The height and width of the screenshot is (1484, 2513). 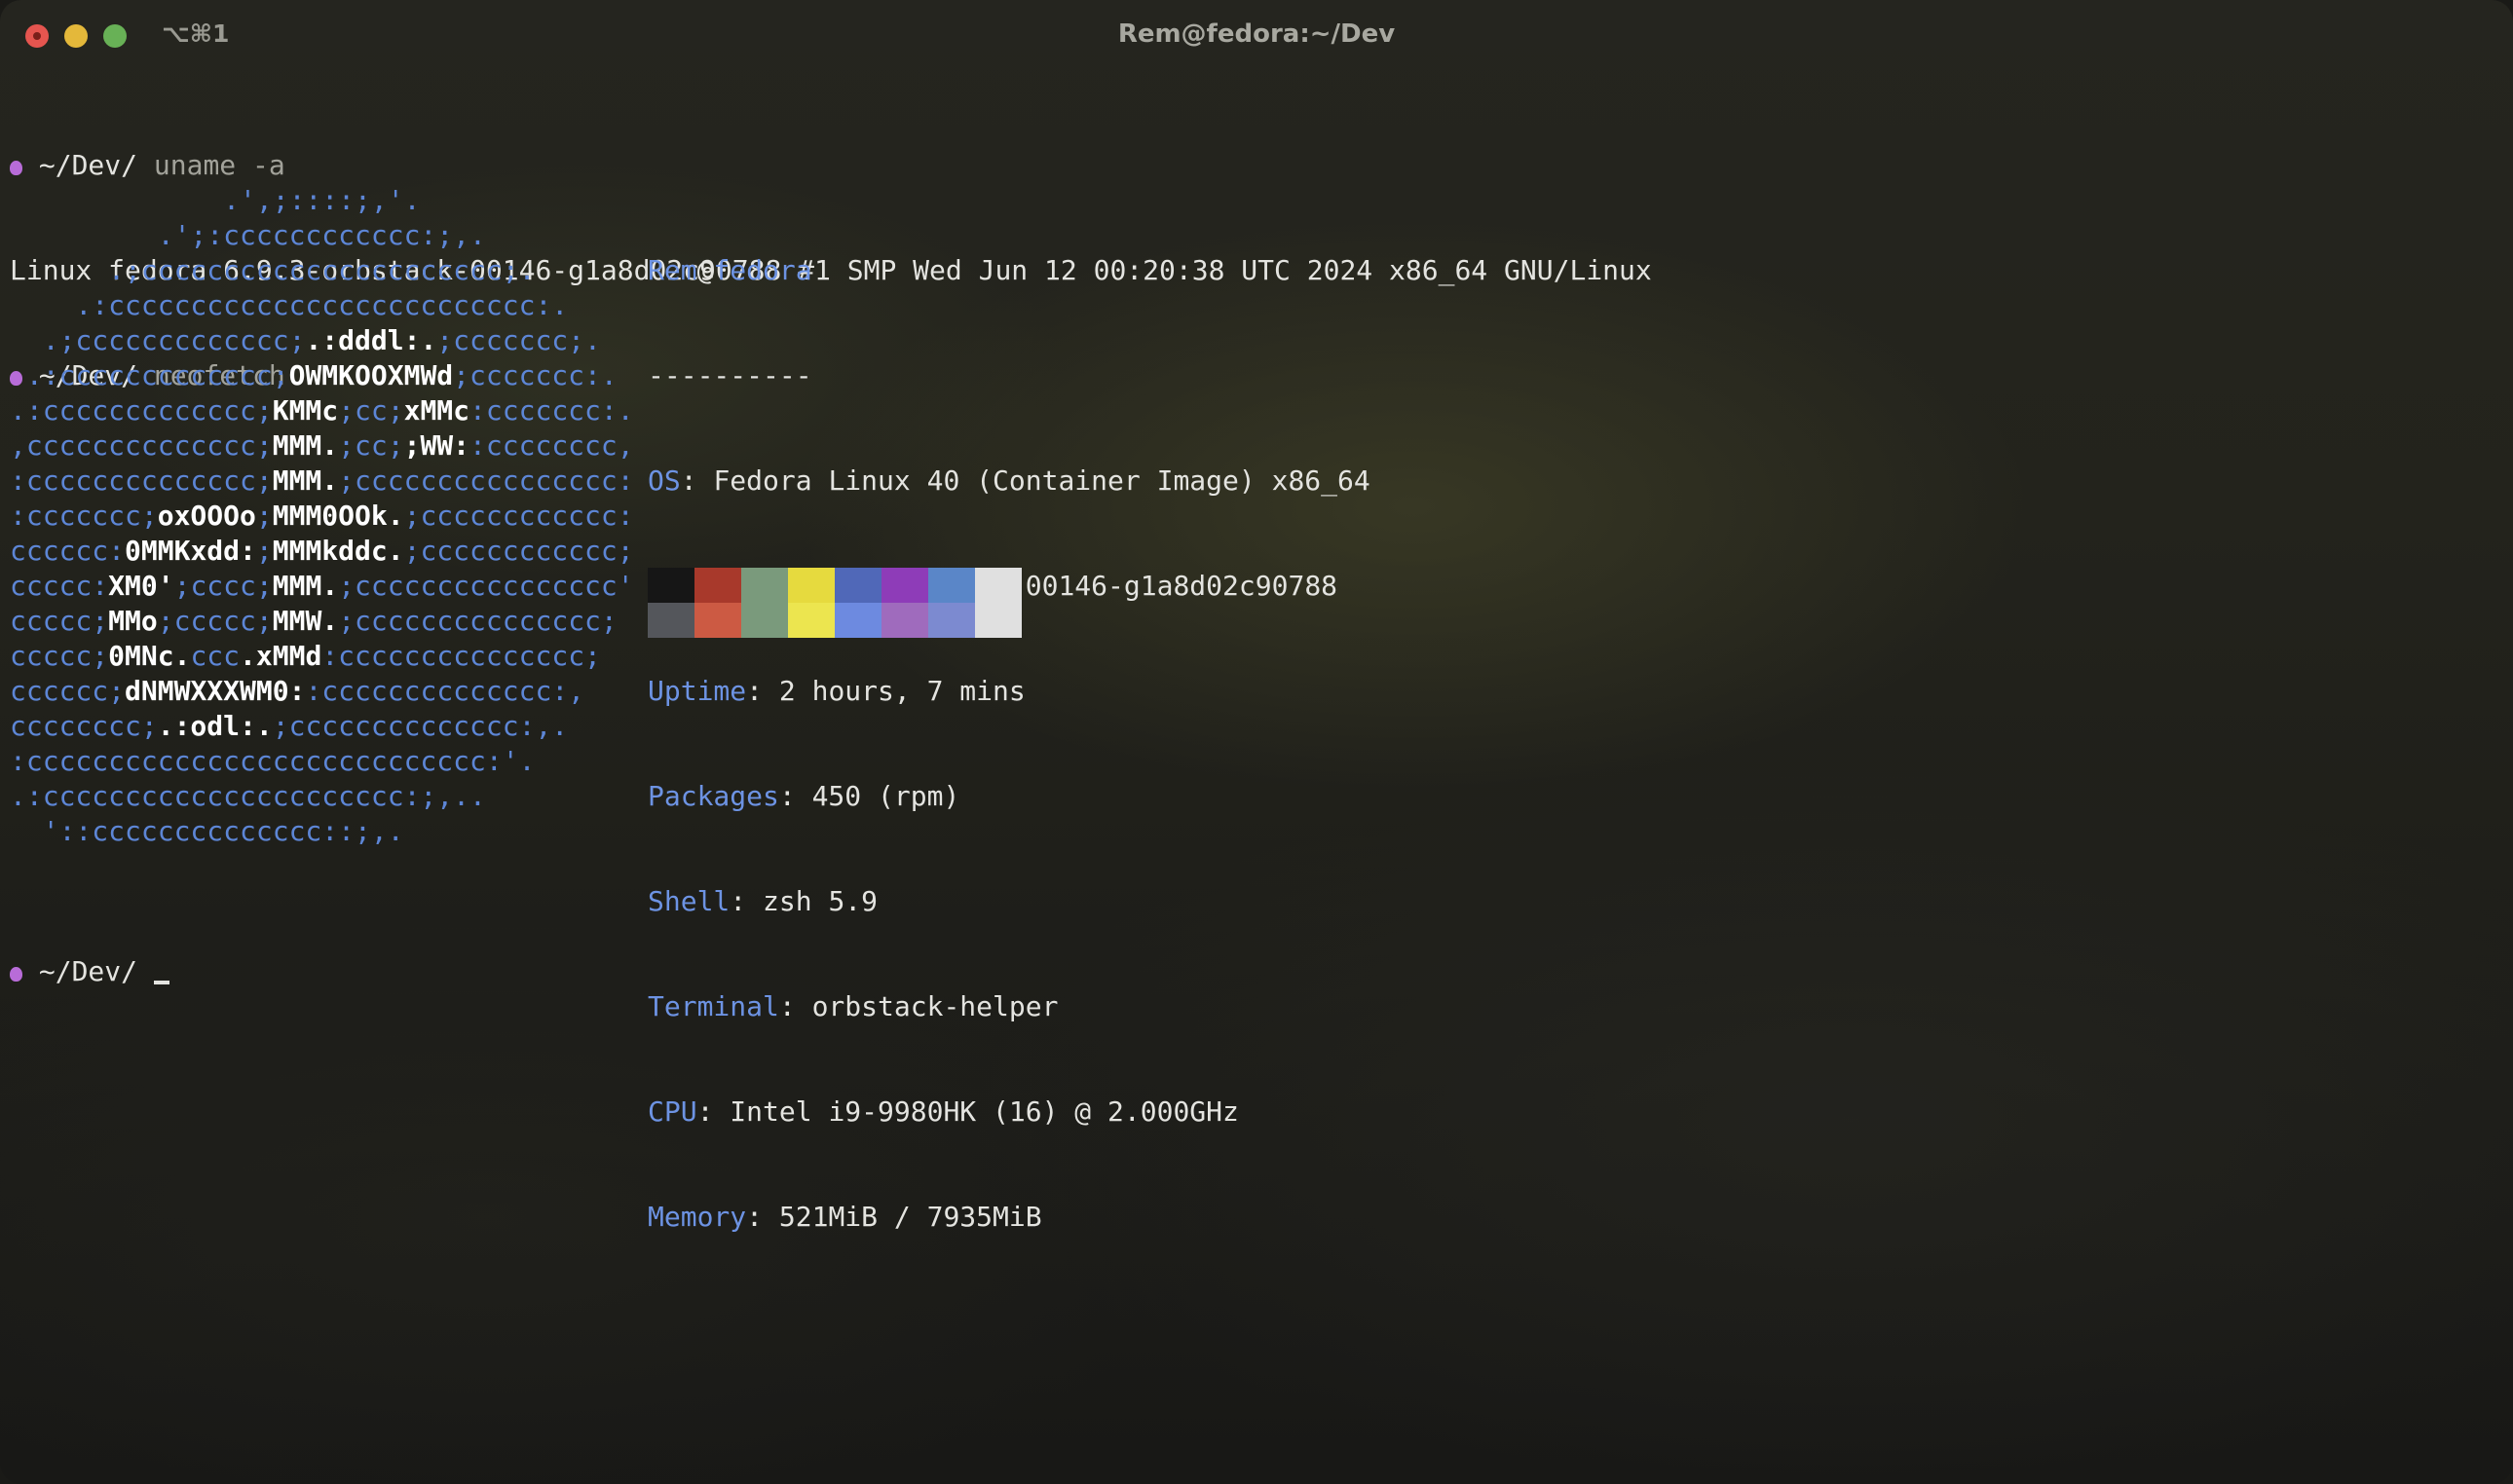 I want to click on ascii-art-segment: .;cccccccccccccccccccccc;., so click(x=273, y=270).